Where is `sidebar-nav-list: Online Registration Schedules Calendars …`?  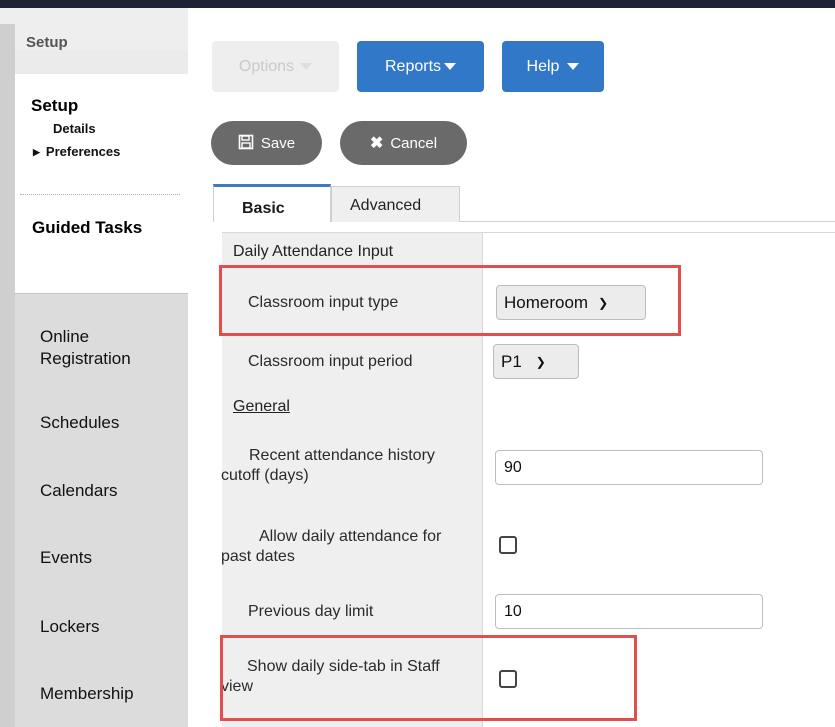 sidebar-nav-list: Online Registration Schedules Calendars … is located at coordinates (101, 510).